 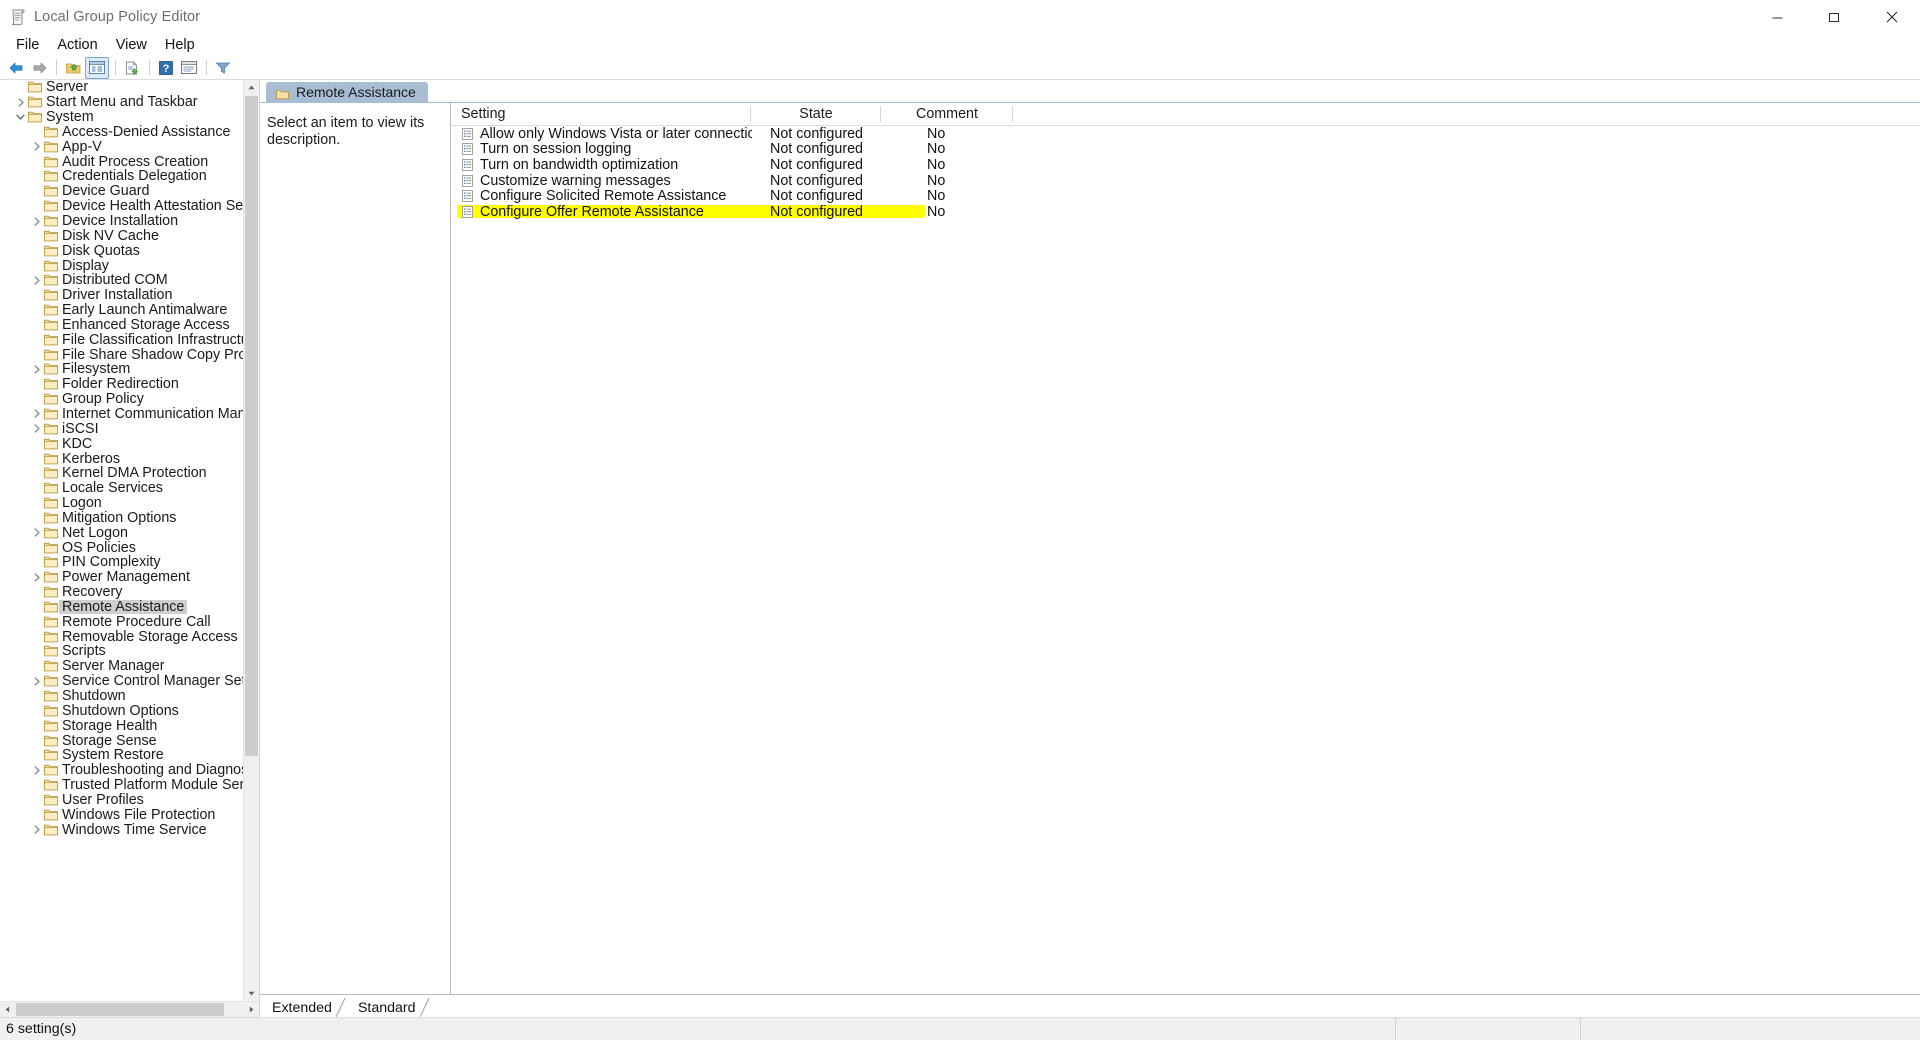 What do you see at coordinates (1777, 17) in the screenshot?
I see `minimize-button` at bounding box center [1777, 17].